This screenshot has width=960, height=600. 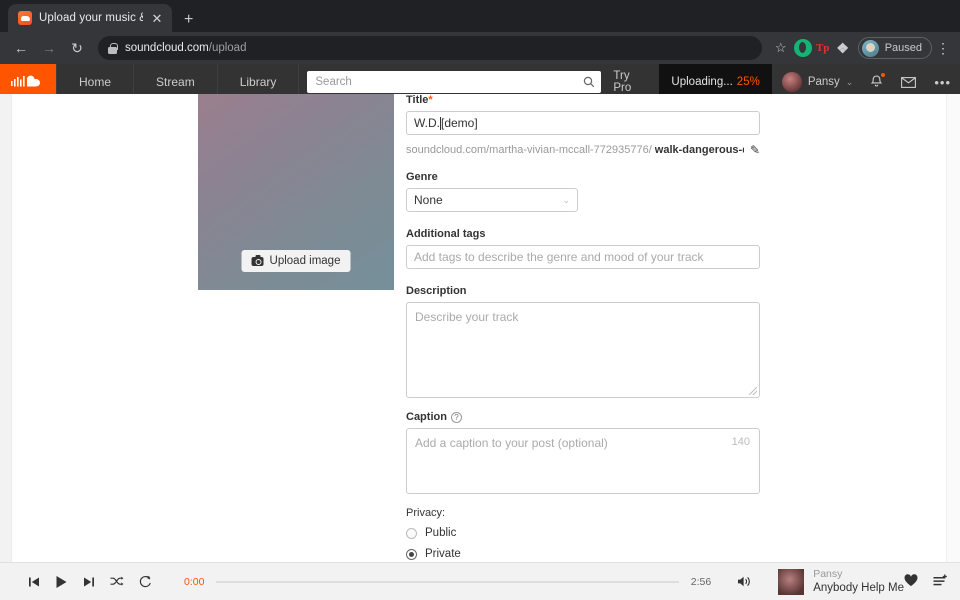 I want to click on tp-extension-icon: Tp, so click(x=823, y=48).